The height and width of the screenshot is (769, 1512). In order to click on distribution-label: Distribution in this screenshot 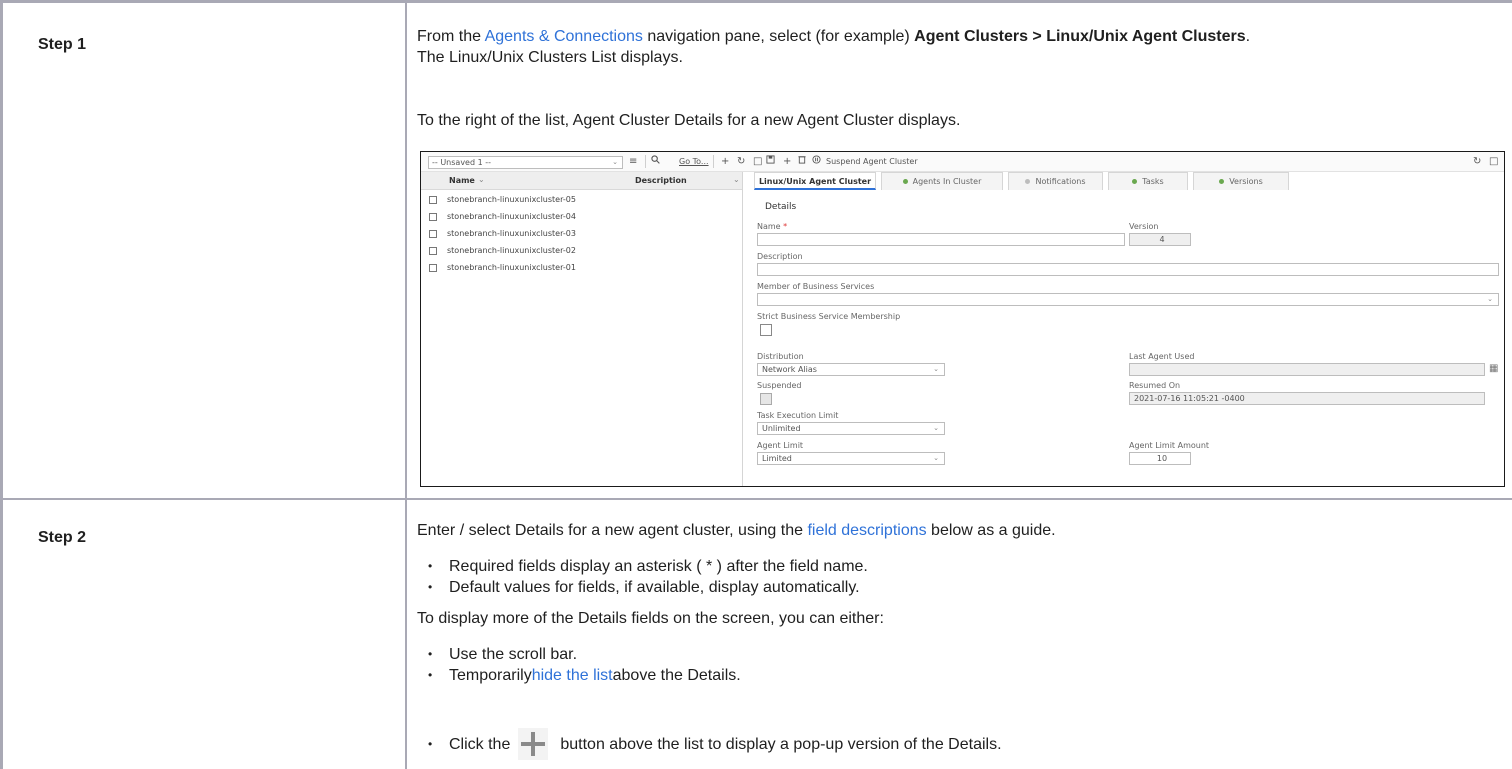, I will do `click(780, 356)`.